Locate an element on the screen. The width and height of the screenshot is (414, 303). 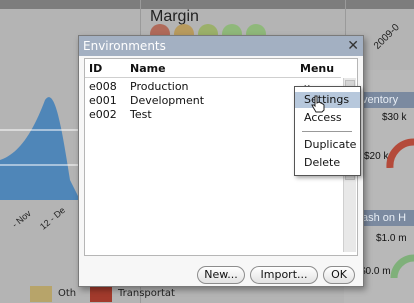
cash-gauge-arc is located at coordinates (402, 266).